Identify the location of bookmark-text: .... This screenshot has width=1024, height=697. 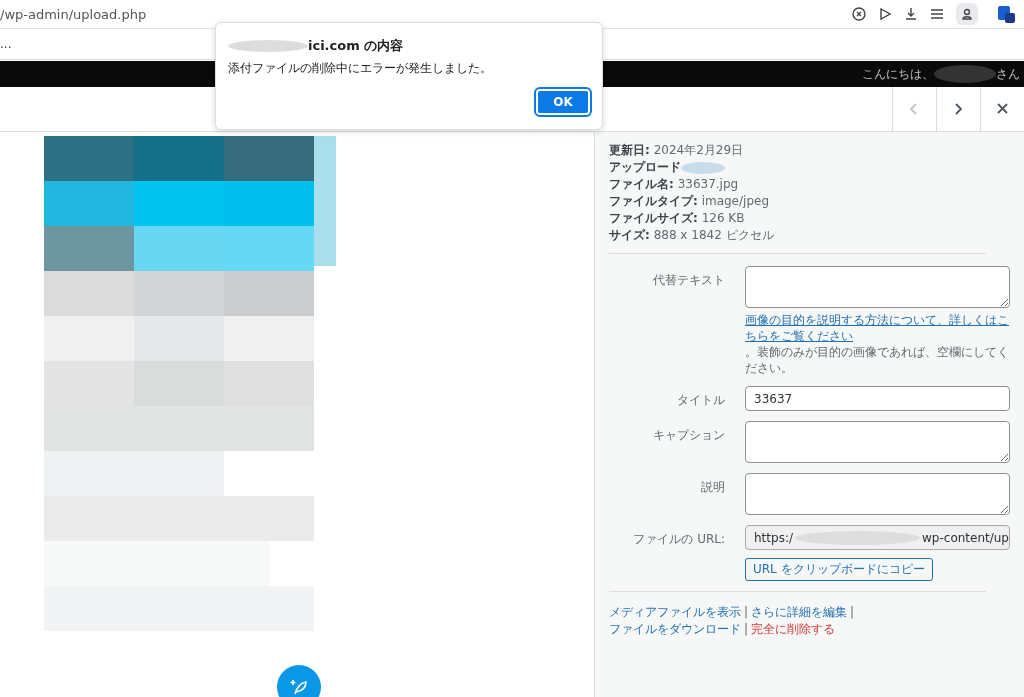
(6, 44).